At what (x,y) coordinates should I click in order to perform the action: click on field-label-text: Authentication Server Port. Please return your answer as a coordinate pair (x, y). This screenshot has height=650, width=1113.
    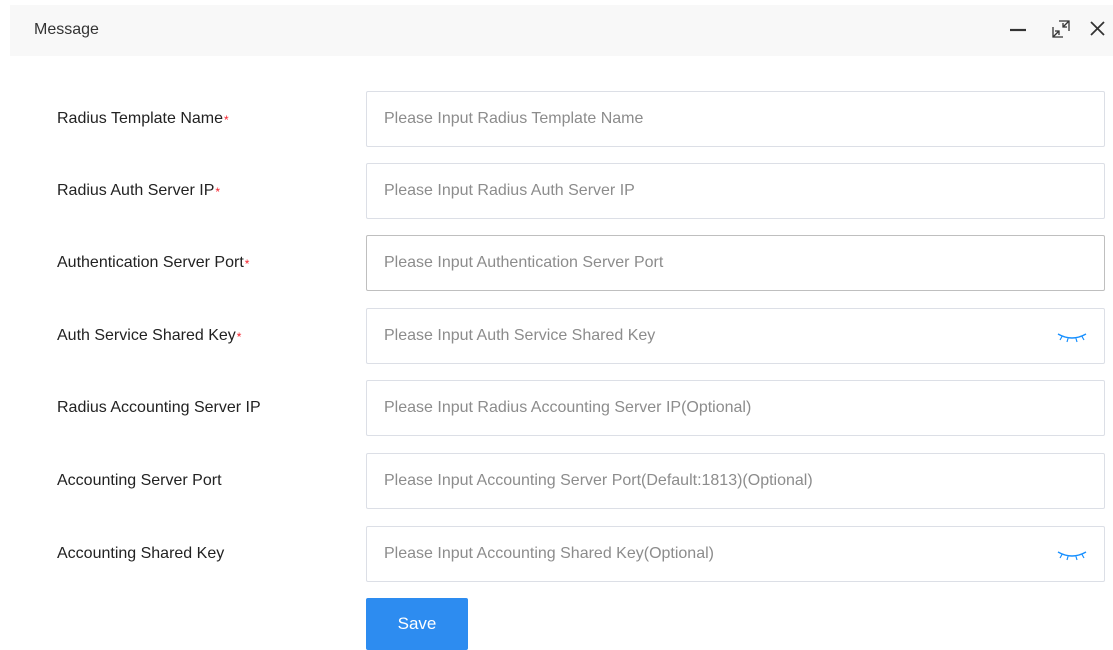
    Looking at the image, I should click on (150, 262).